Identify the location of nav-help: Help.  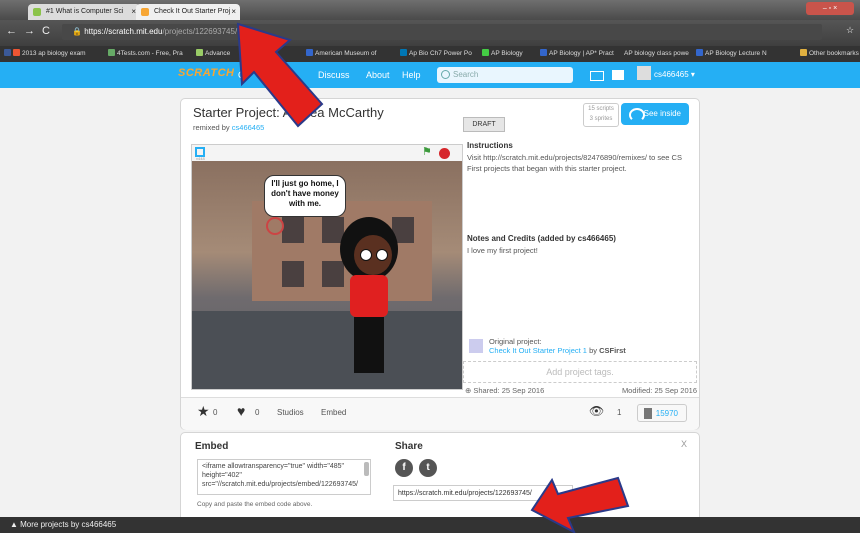
(411, 75).